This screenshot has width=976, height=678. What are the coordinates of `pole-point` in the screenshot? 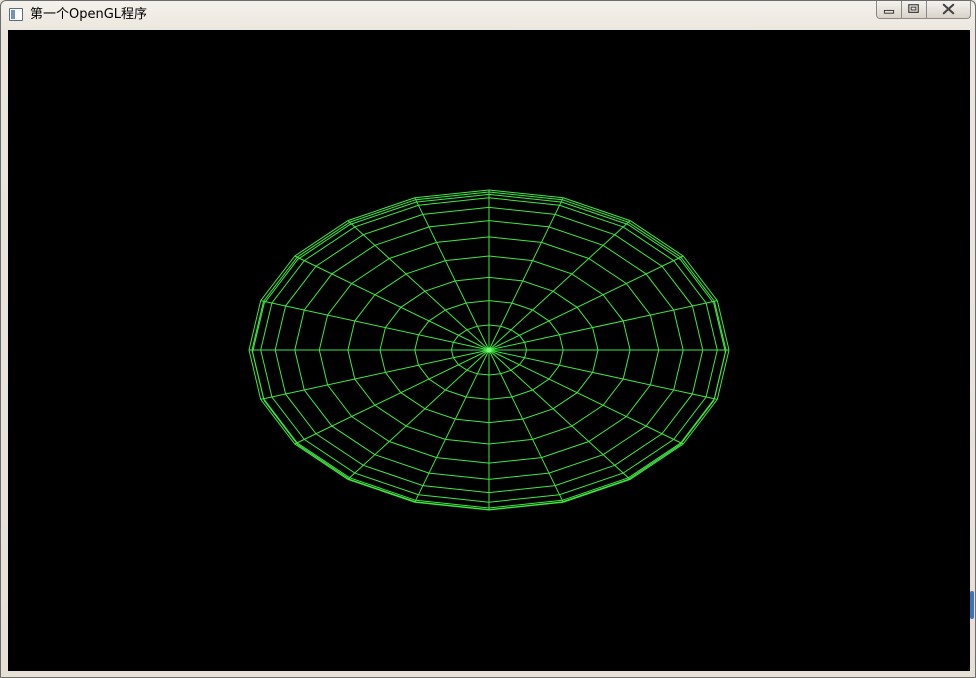 It's located at (489, 350).